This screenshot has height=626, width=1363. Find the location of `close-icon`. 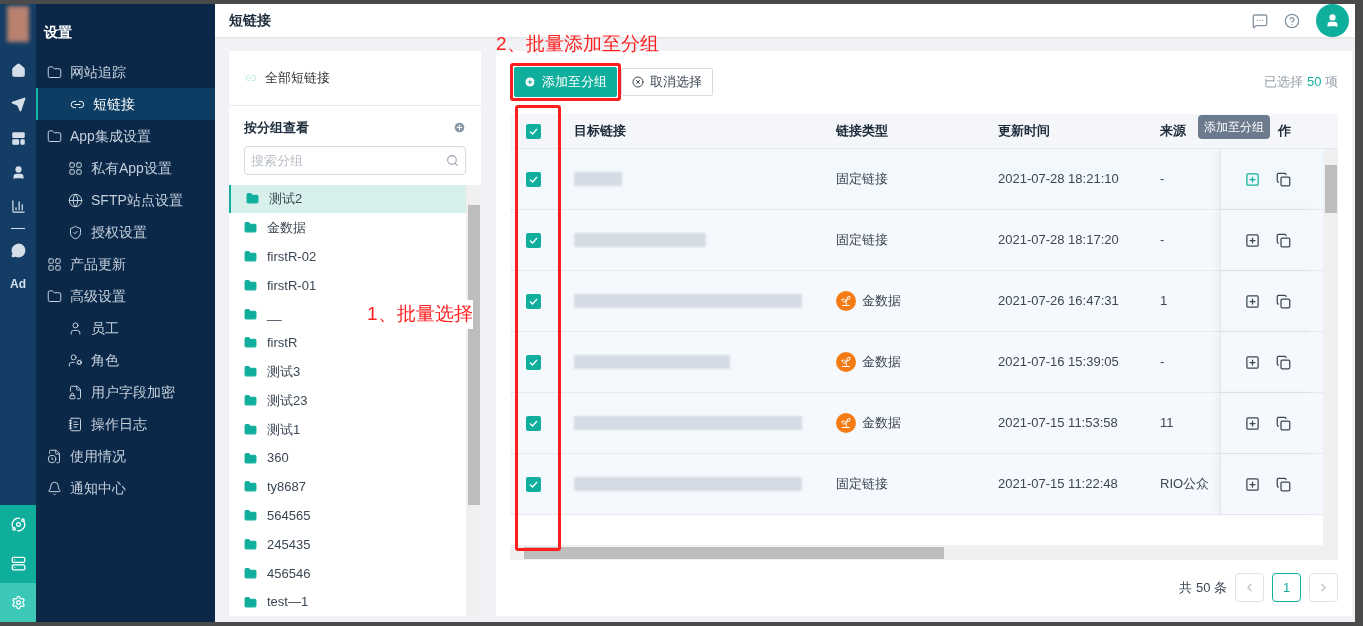

close-icon is located at coordinates (638, 82).